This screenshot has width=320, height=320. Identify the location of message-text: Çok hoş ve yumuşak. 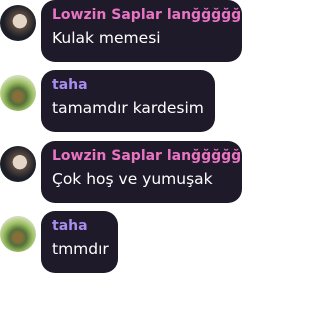
(132, 179).